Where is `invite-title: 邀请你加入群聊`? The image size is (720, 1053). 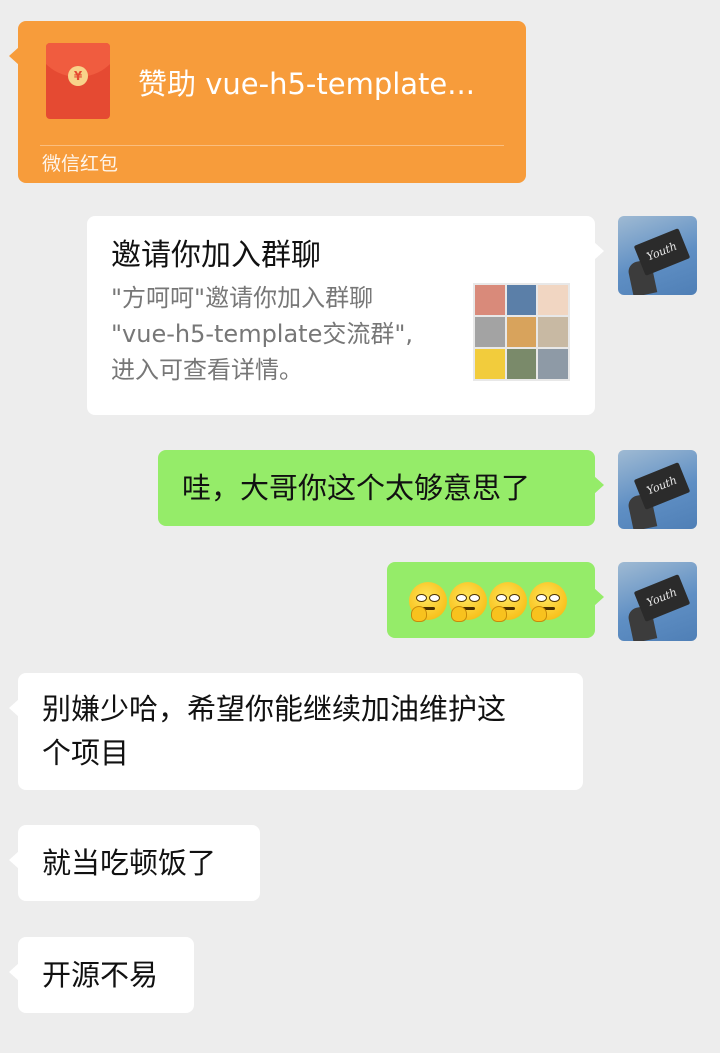 invite-title: 邀请你加入群聊 is located at coordinates (216, 255).